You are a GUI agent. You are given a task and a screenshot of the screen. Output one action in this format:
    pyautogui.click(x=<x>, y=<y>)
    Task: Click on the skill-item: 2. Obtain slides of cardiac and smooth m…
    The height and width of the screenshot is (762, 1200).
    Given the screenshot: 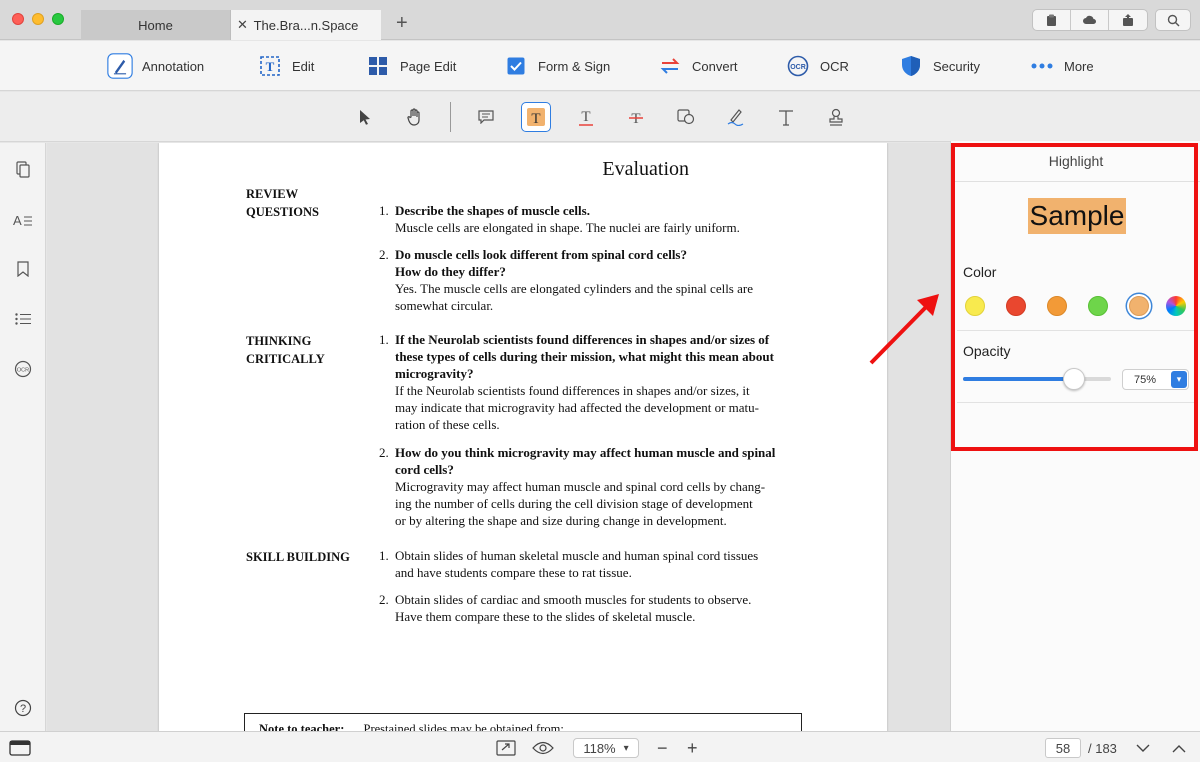 What is the action you would take?
    pyautogui.click(x=591, y=608)
    